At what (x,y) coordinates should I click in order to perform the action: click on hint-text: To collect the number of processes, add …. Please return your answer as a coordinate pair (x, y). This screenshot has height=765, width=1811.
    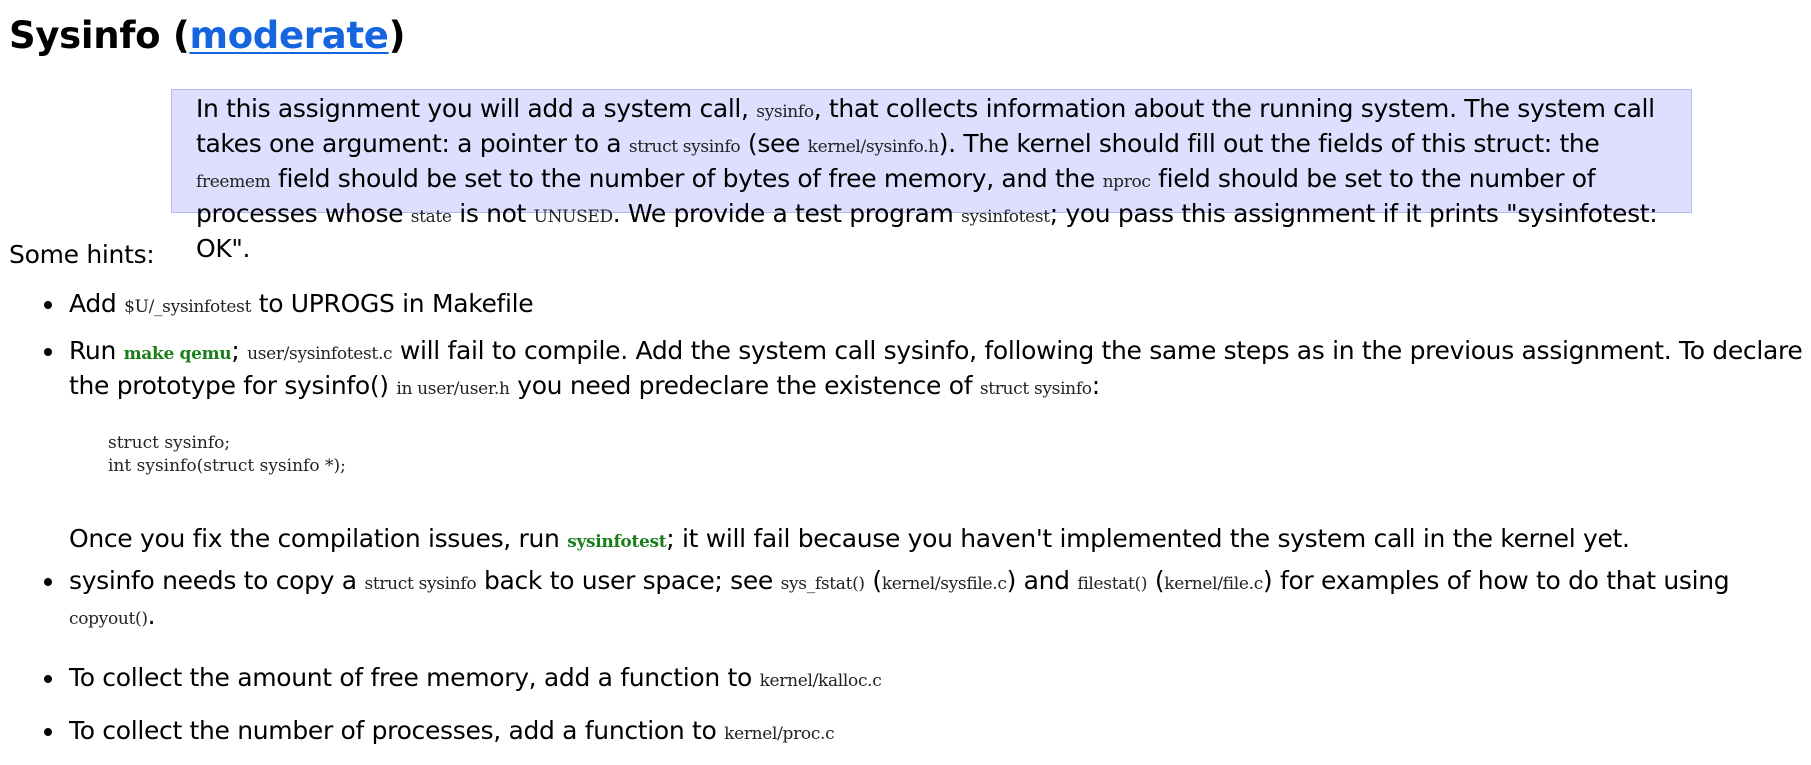
    Looking at the image, I should click on (393, 730).